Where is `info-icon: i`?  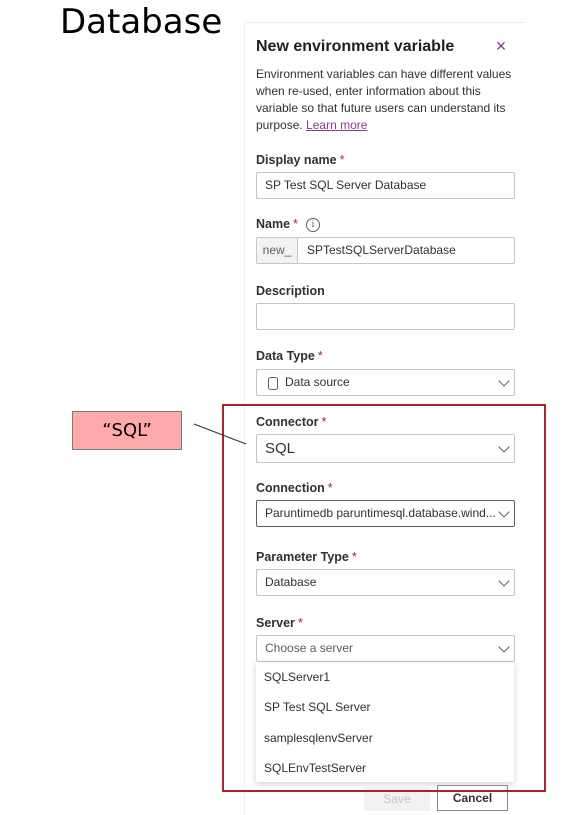 info-icon: i is located at coordinates (312, 225).